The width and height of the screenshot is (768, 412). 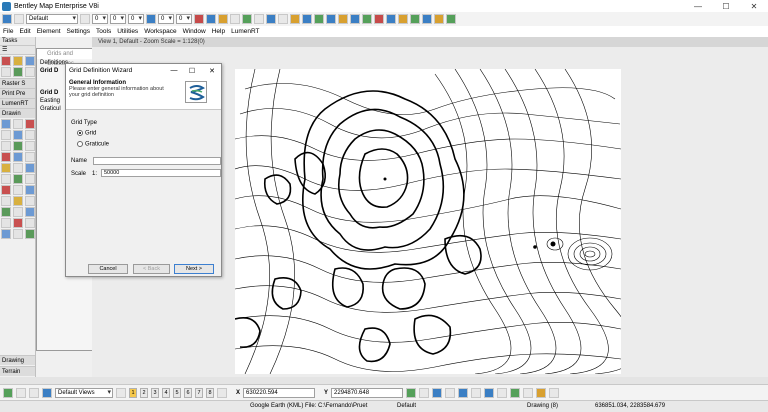 I want to click on view-groups-combo: Default Views, so click(x=84, y=392).